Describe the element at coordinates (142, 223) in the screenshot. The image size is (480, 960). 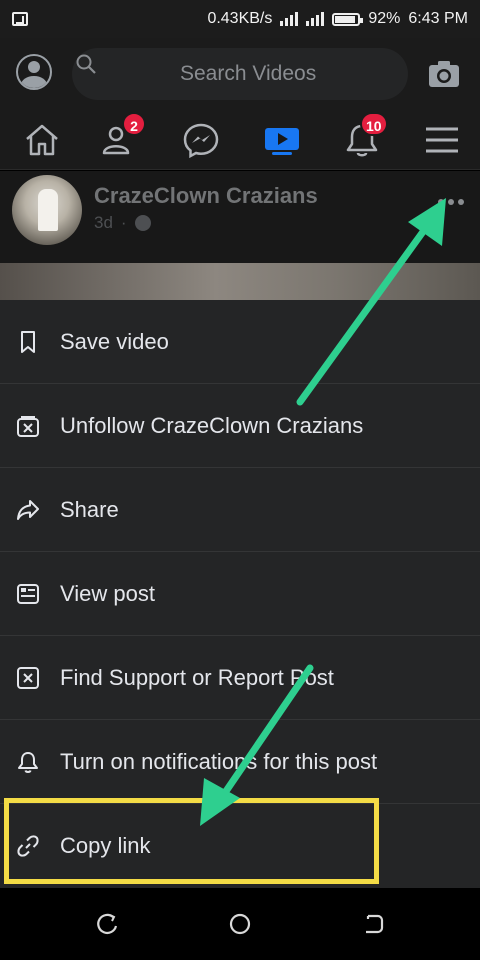
I see `globe-icon` at that location.